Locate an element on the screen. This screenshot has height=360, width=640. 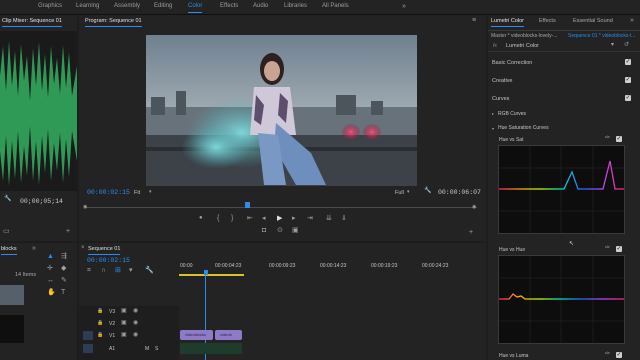
snap-icon: ∩ is located at coordinates (103, 270).